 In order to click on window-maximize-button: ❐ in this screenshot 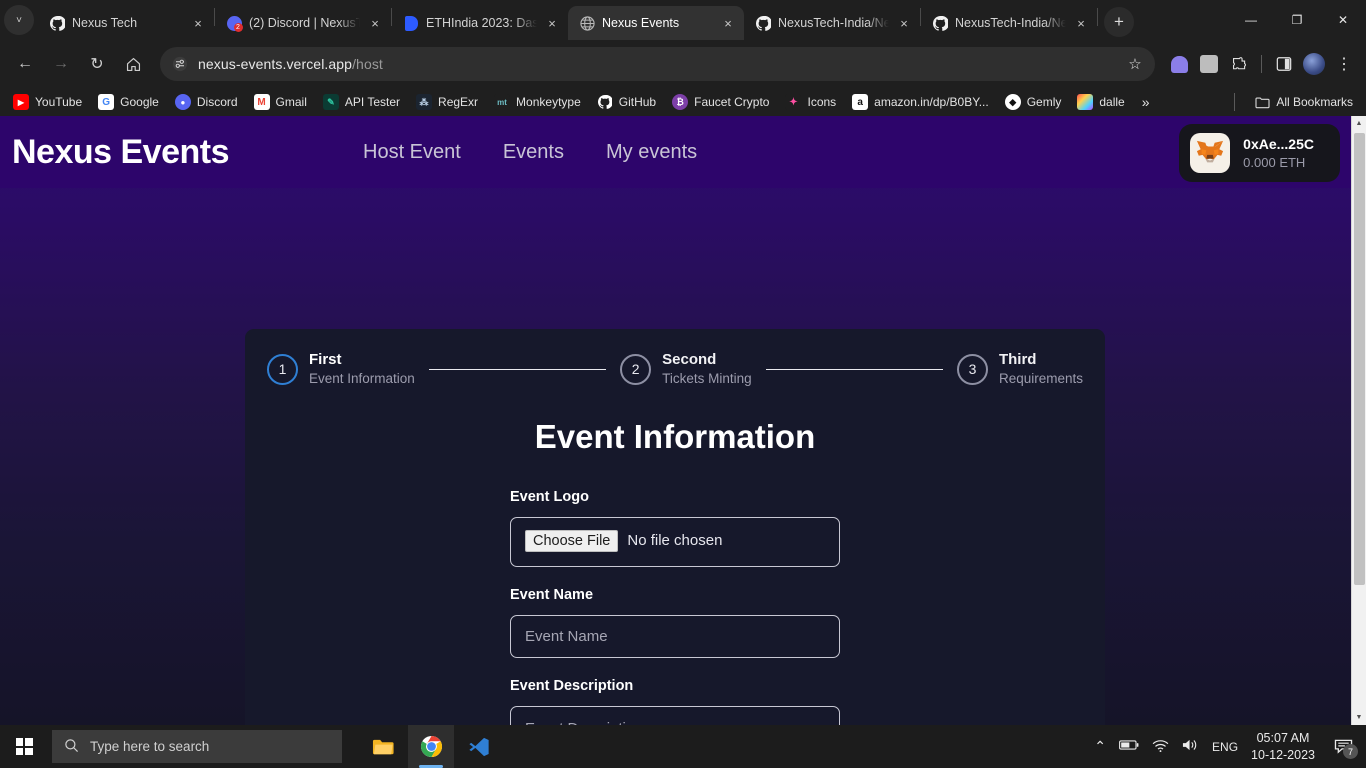, I will do `click(1297, 20)`.